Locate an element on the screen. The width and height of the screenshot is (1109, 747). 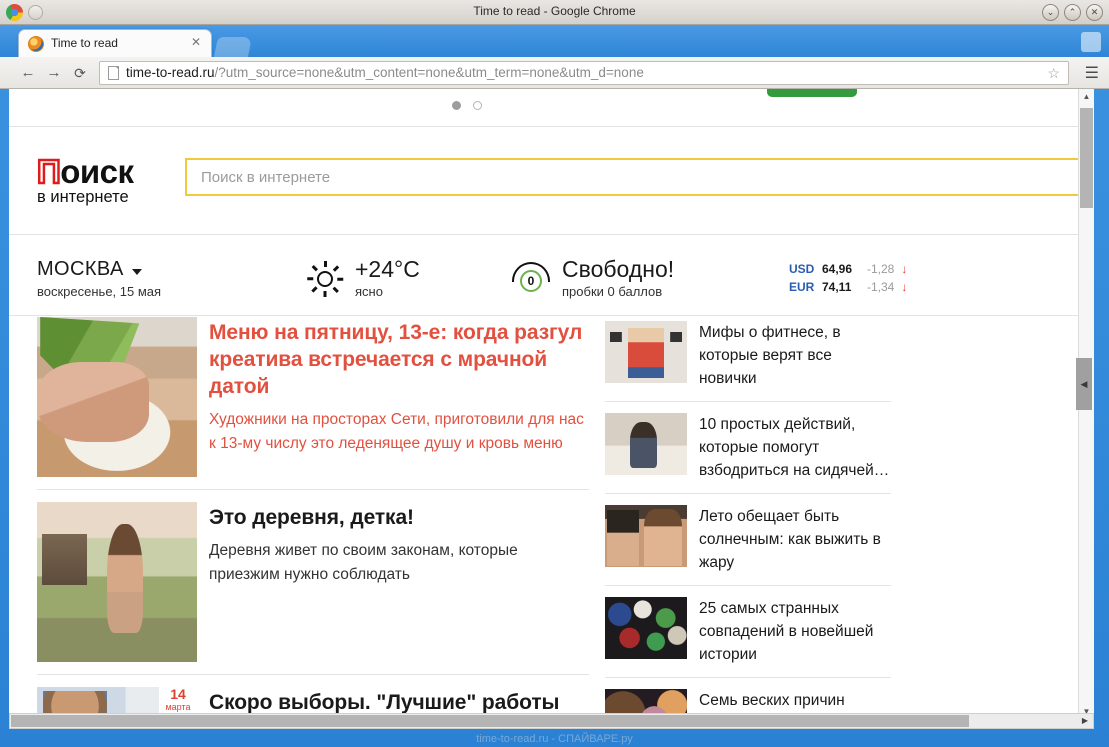
favicon-icon is located at coordinates (36, 44).